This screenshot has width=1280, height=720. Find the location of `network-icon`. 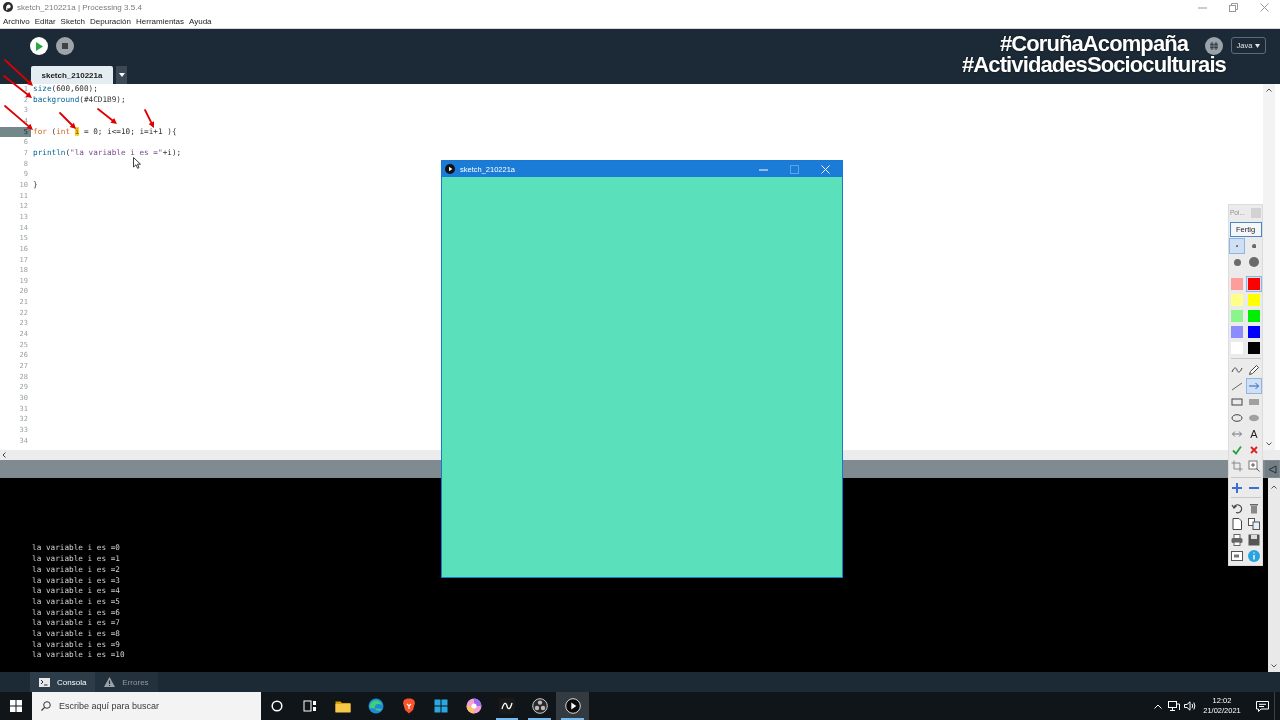

network-icon is located at coordinates (1174, 706).